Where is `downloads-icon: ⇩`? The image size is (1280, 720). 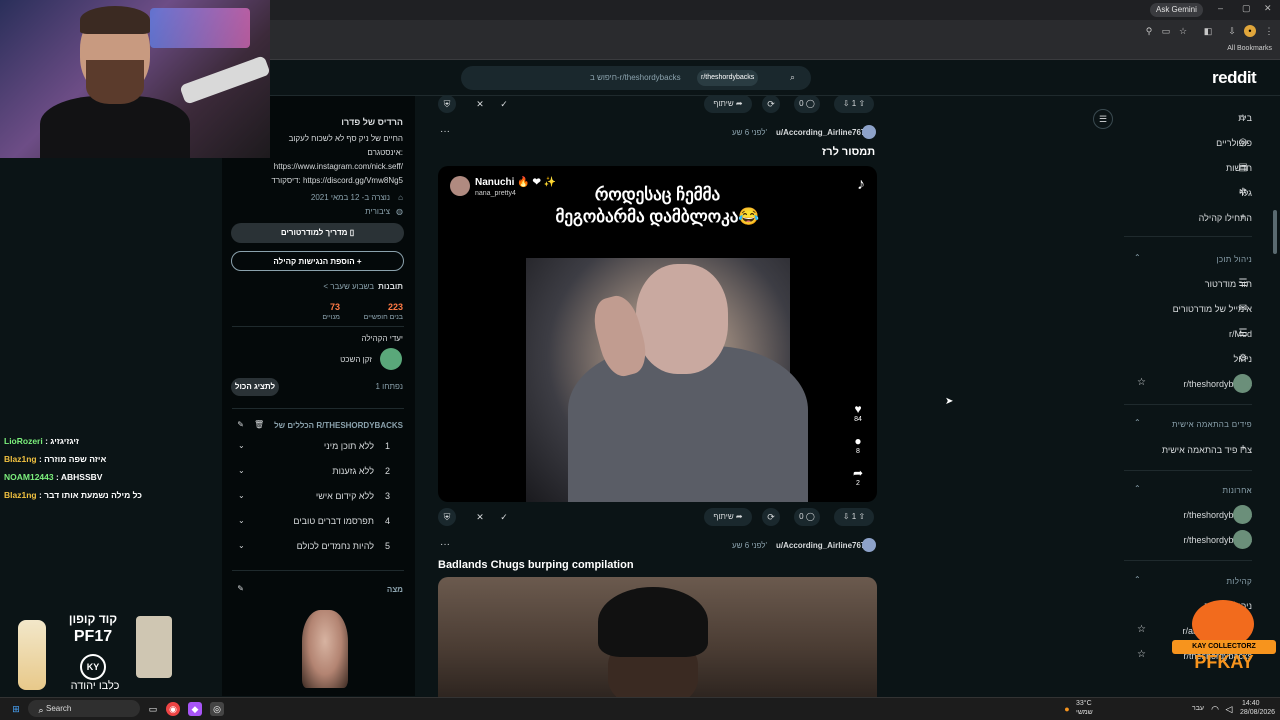 downloads-icon: ⇩ is located at coordinates (1232, 31).